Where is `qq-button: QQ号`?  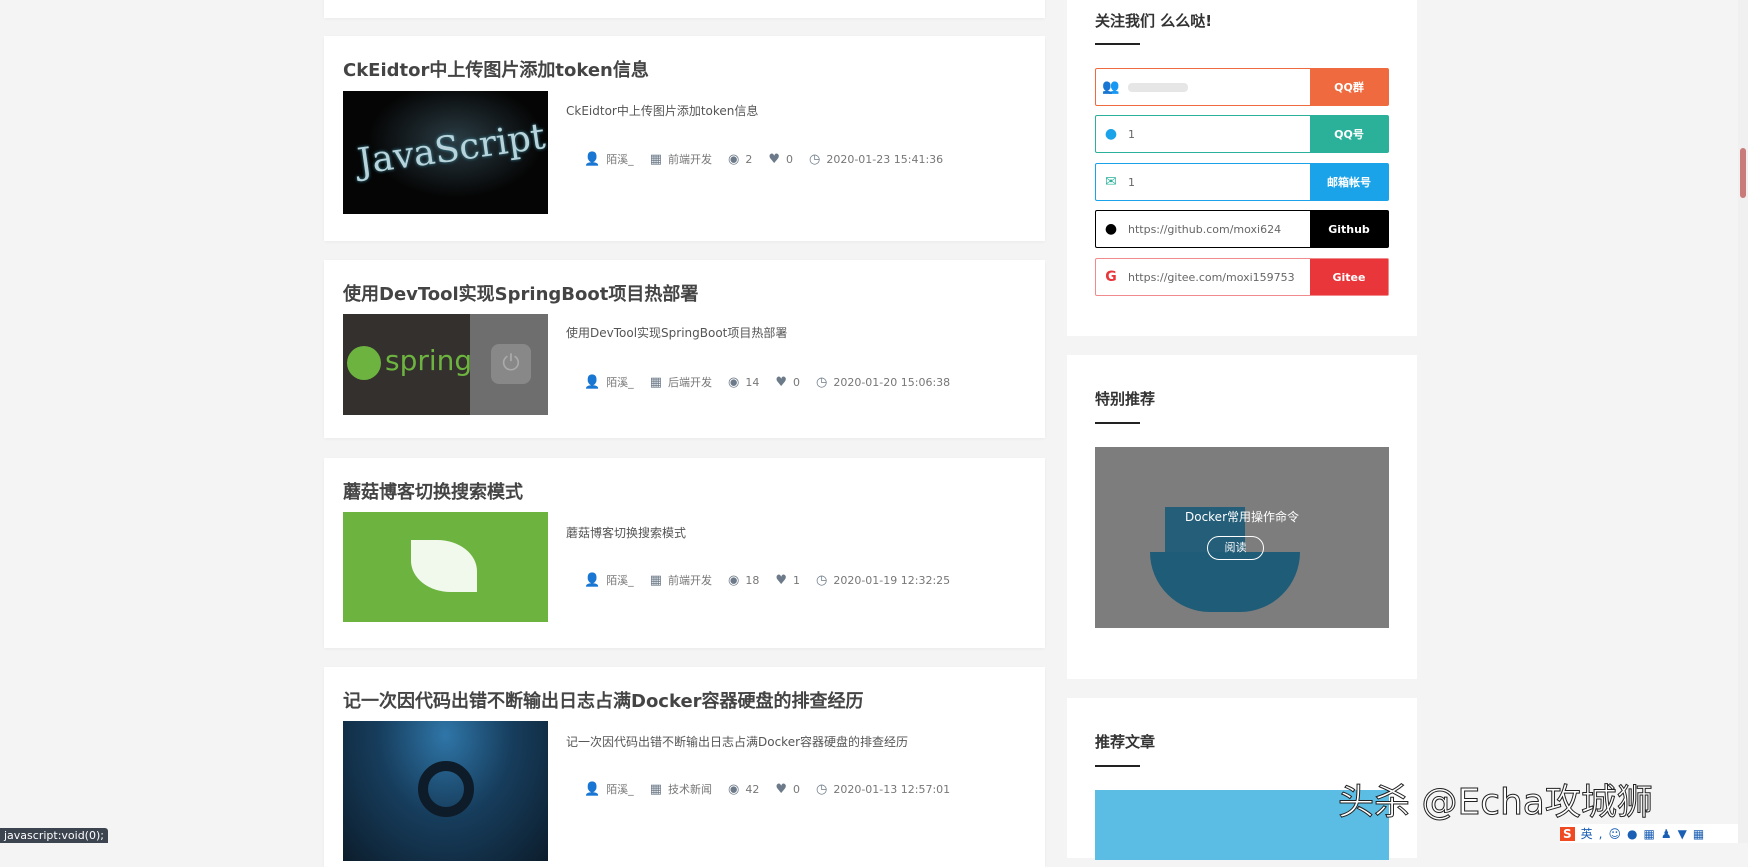
qq-button: QQ号 is located at coordinates (1349, 134).